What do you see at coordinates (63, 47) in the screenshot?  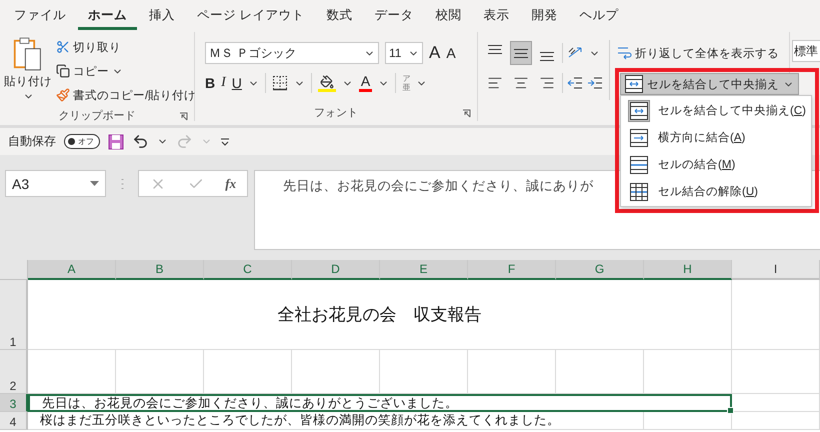 I see `scissors-icon` at bounding box center [63, 47].